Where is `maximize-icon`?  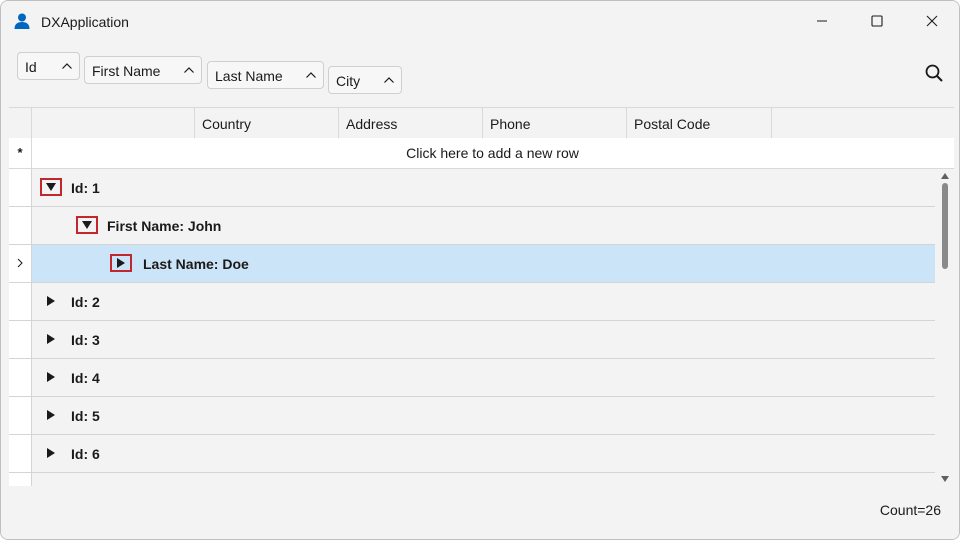 maximize-icon is located at coordinates (877, 21).